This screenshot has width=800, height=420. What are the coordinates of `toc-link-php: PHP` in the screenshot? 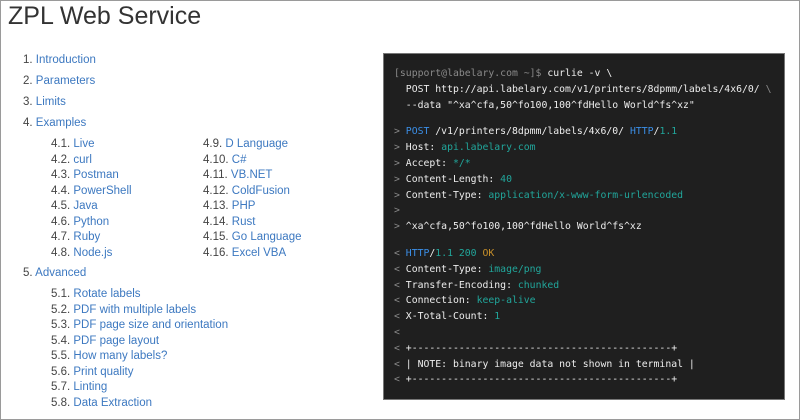 It's located at (244, 206).